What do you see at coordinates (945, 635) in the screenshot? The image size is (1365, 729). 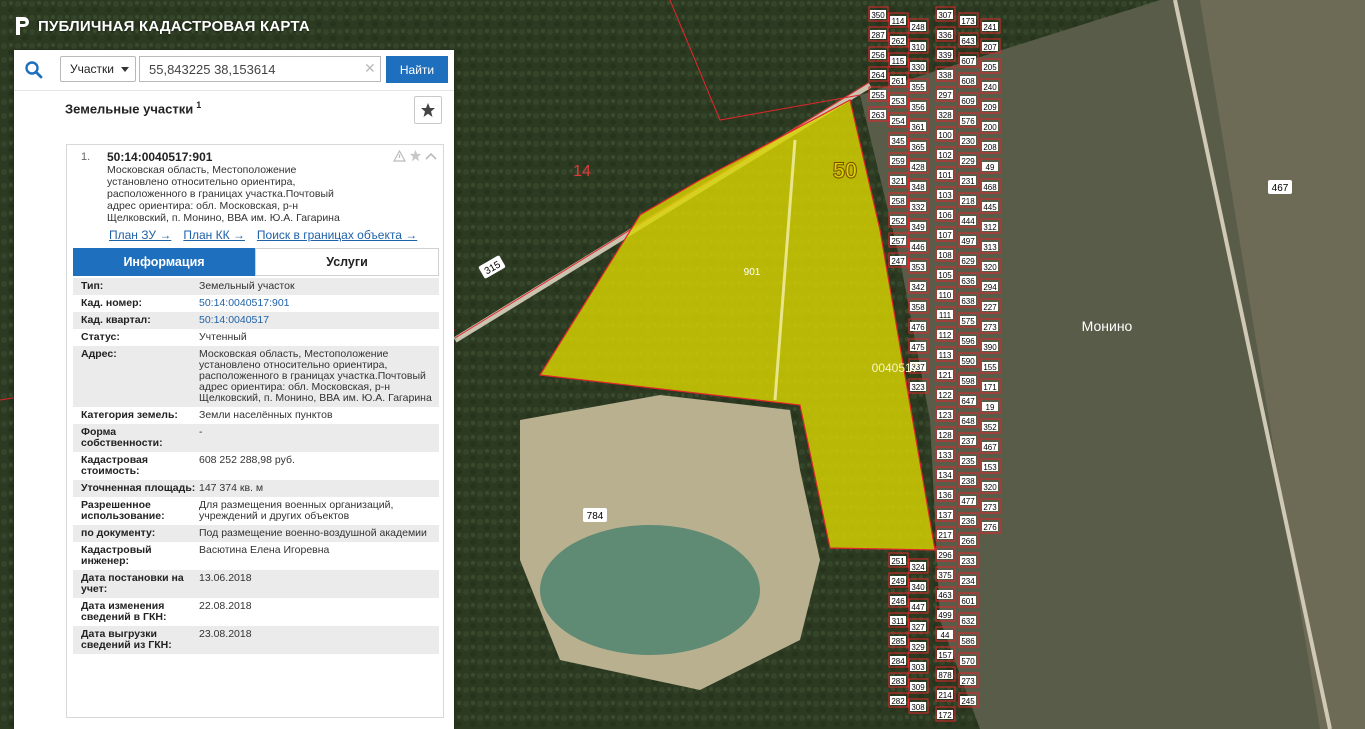 I see `lot-number: 44` at bounding box center [945, 635].